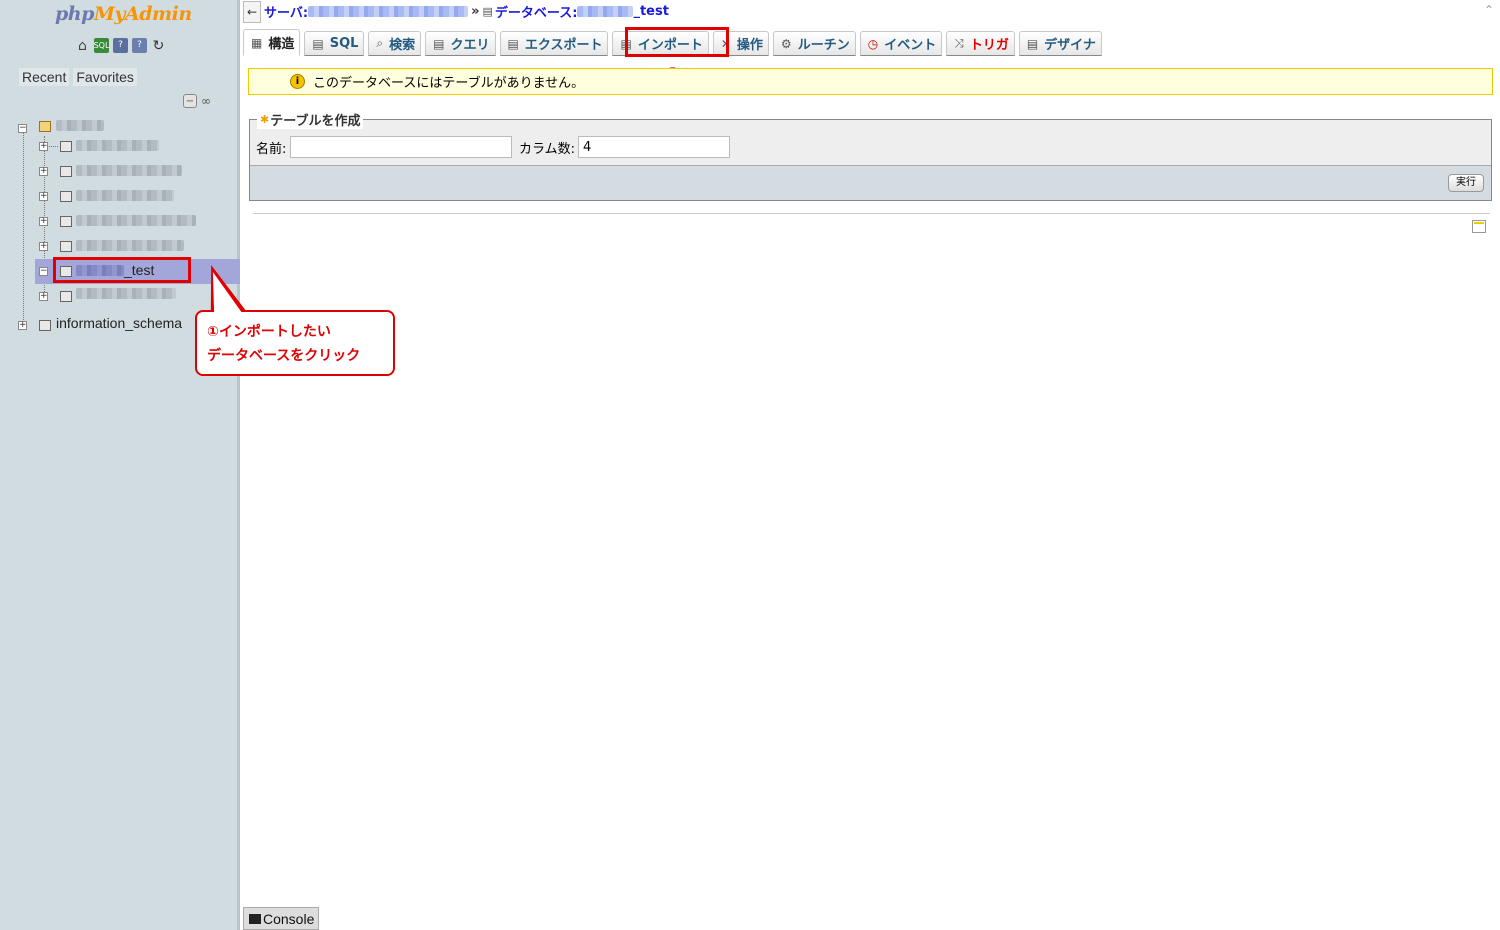 This screenshot has width=1500, height=930. I want to click on notice-text: このデータベースにはテーブルがありません。, so click(449, 83).